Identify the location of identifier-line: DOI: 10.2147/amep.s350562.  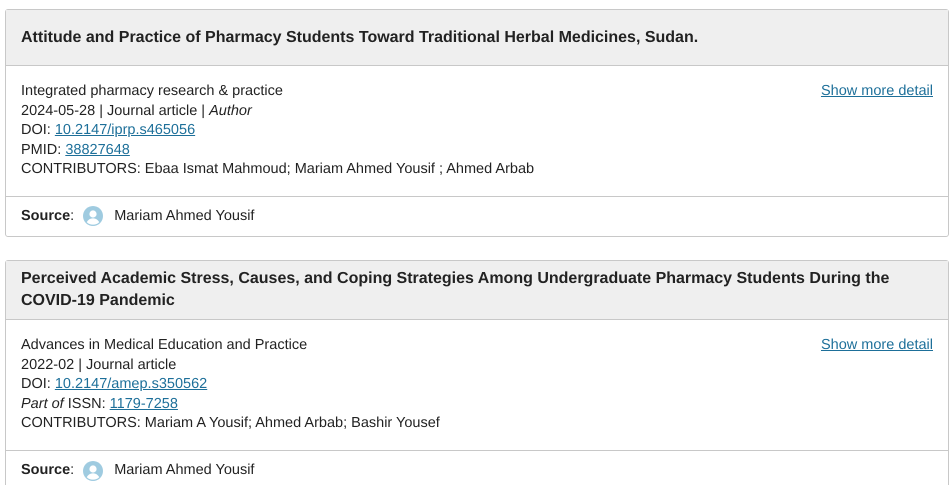
(114, 384).